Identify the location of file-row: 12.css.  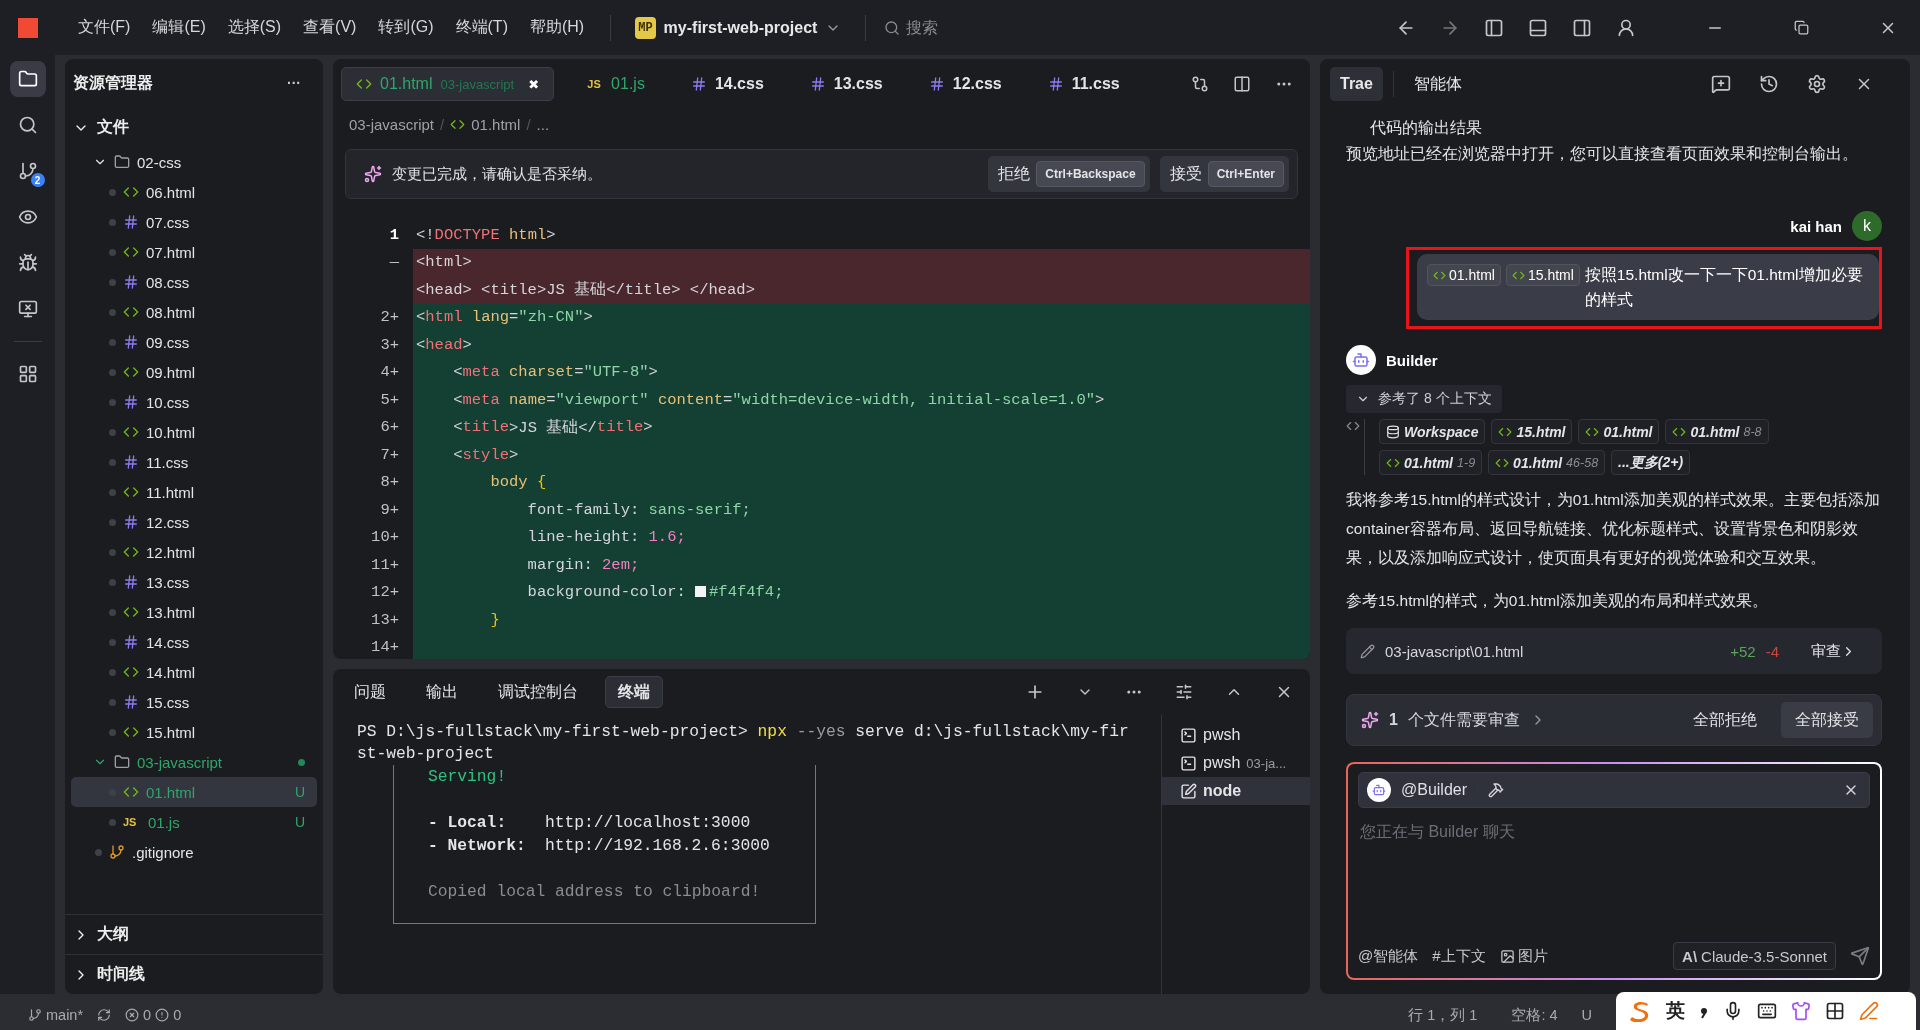
(194, 522).